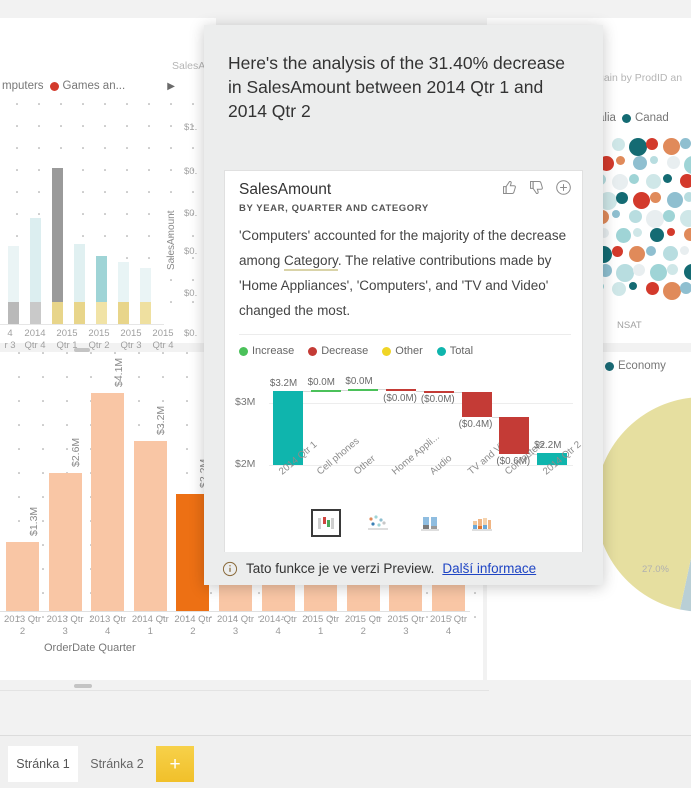 The width and height of the screenshot is (691, 788). Describe the element at coordinates (482, 523) in the screenshot. I see `ribbon-chart-type-button` at that location.